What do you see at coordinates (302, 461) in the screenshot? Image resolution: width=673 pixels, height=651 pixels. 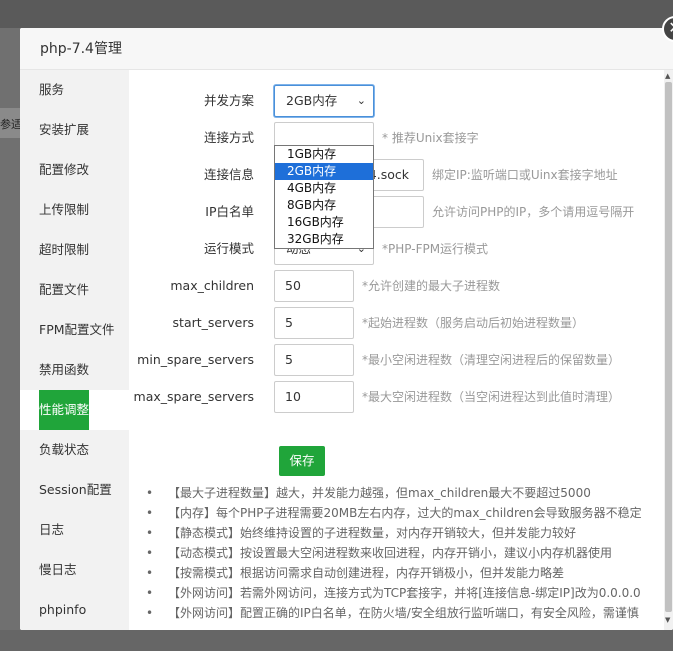 I see `save-button: 保存` at bounding box center [302, 461].